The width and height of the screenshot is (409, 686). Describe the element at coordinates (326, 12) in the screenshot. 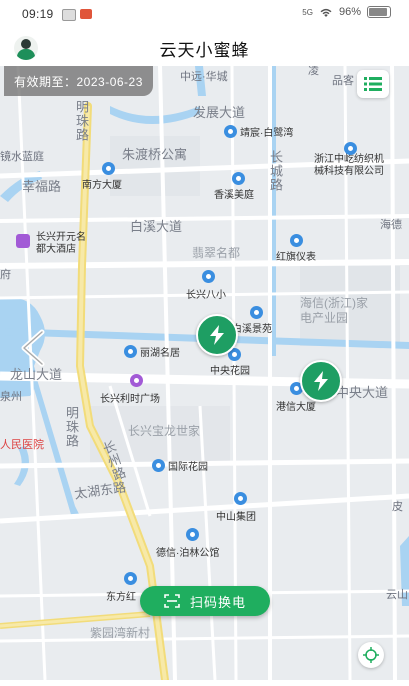

I see `wifi-icon` at that location.